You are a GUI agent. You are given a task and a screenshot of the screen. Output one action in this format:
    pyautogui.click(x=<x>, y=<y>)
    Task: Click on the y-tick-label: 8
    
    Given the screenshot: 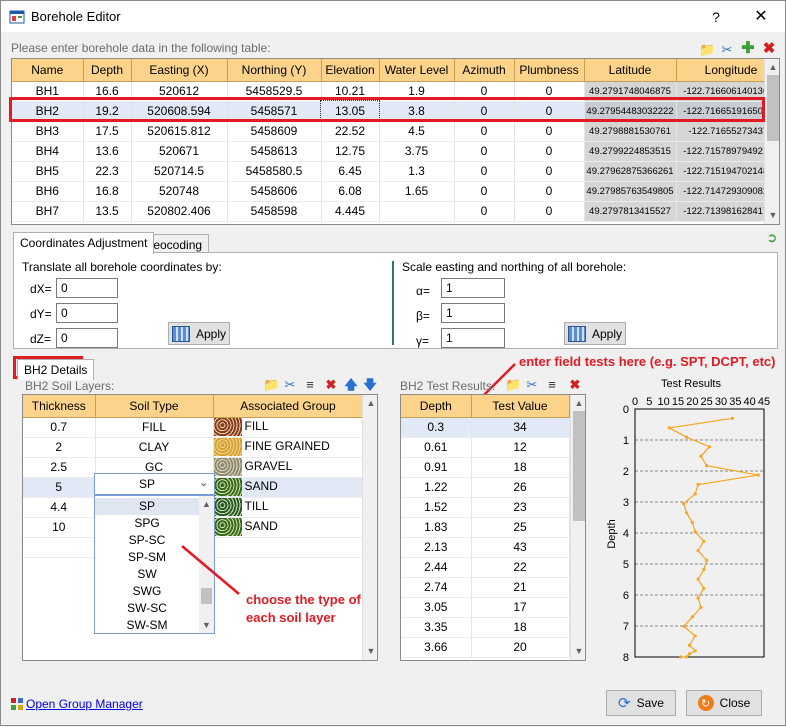 What is the action you would take?
    pyautogui.click(x=626, y=658)
    